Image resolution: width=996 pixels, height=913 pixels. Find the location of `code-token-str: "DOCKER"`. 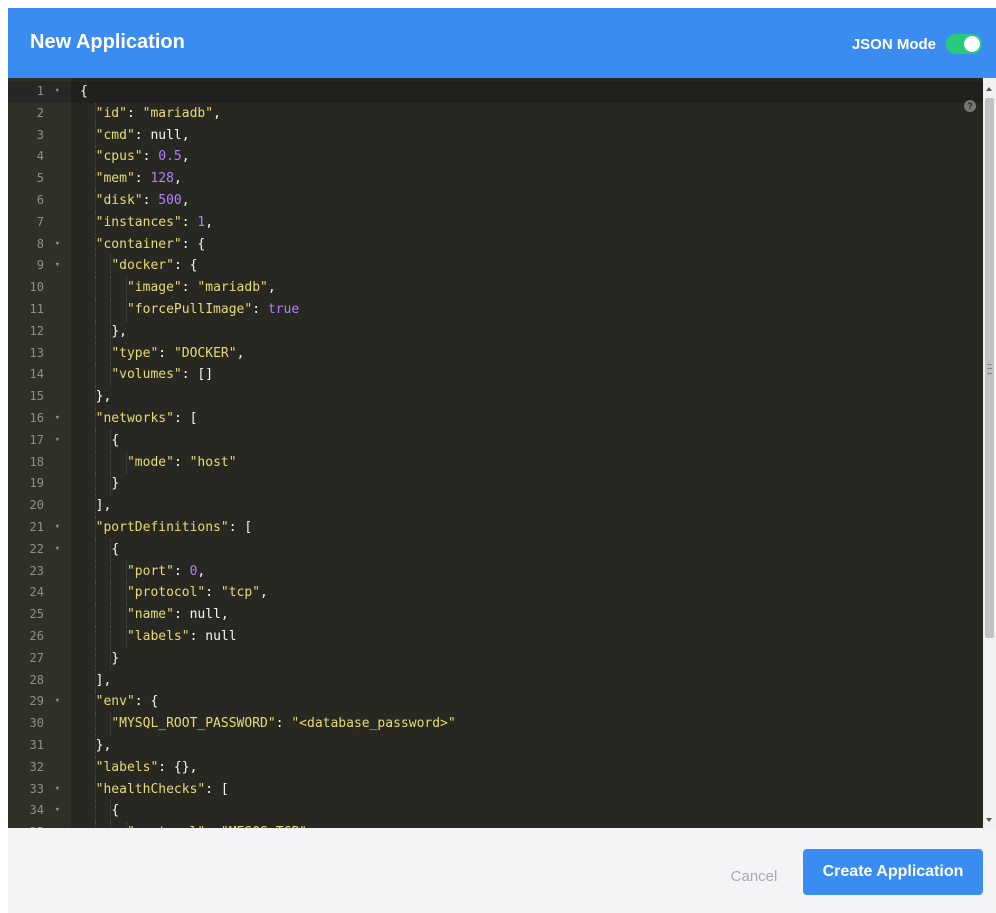

code-token-str: "DOCKER" is located at coordinates (205, 353).